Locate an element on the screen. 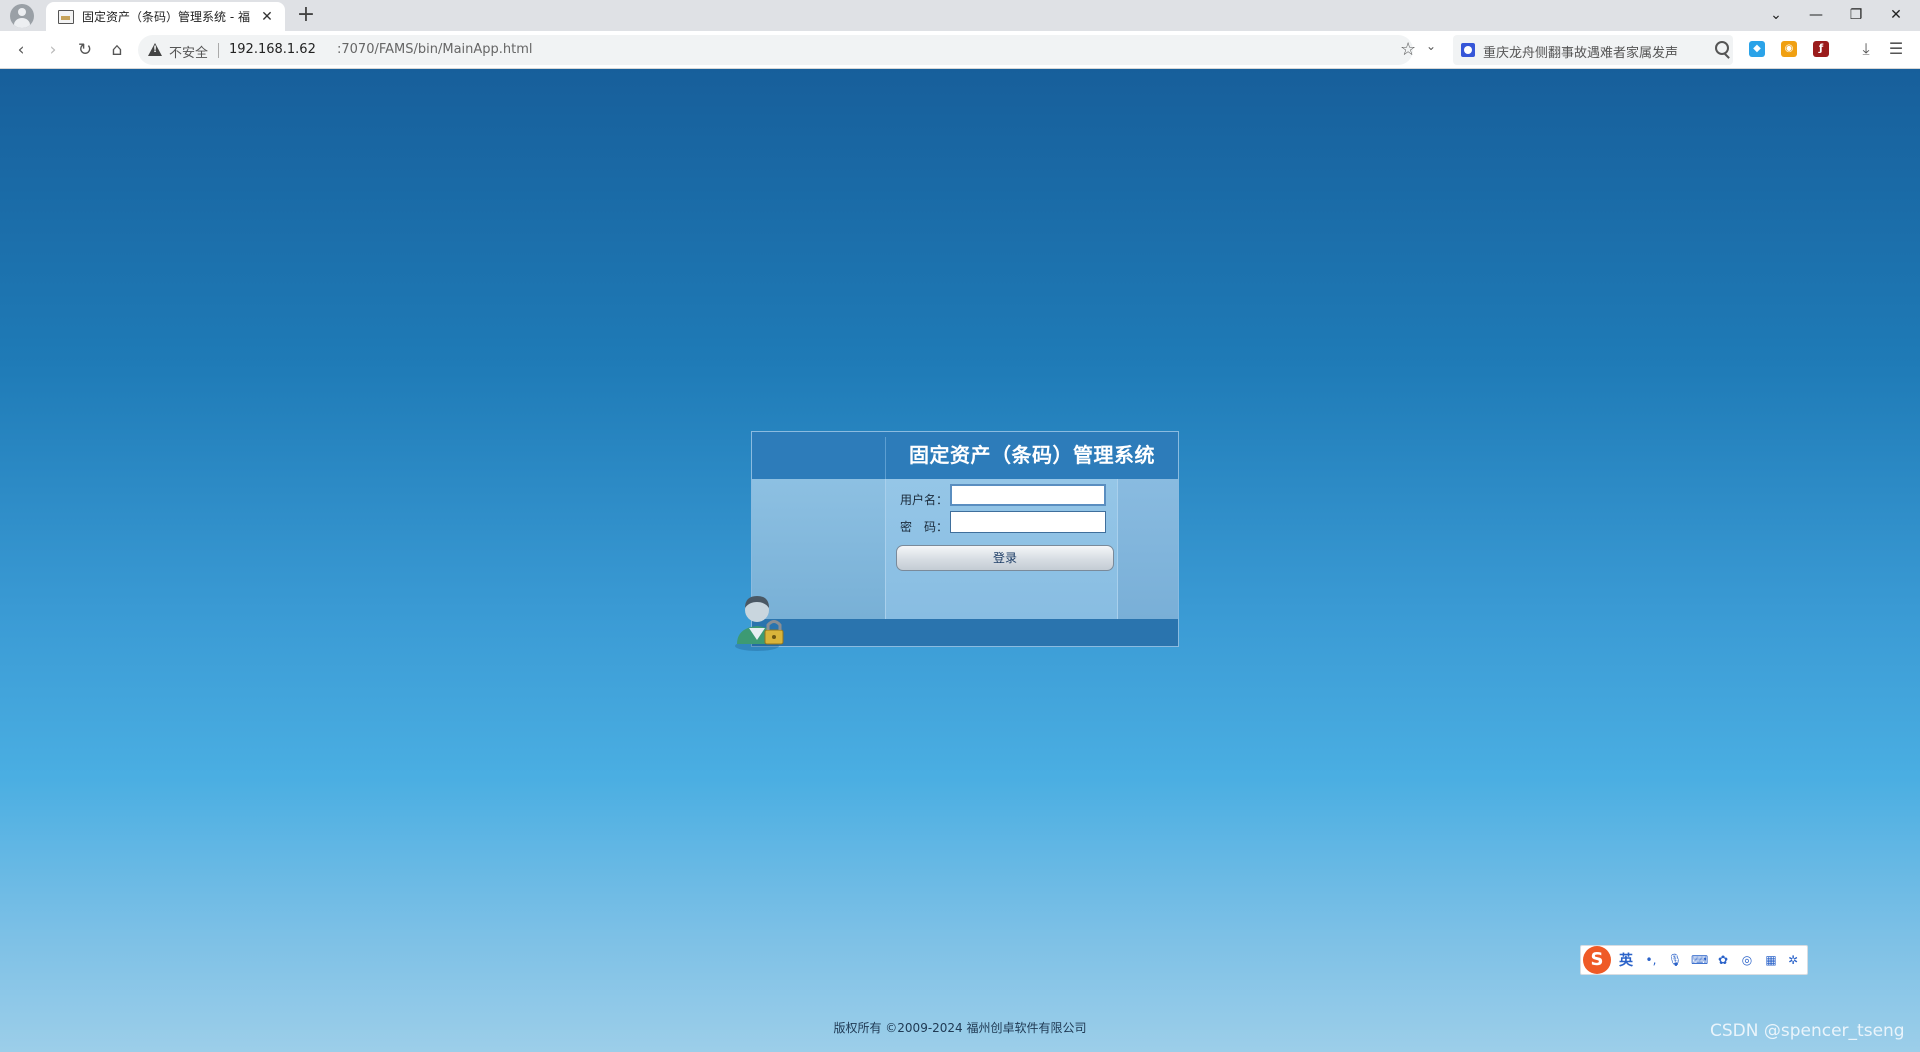 The image size is (1920, 1052). search-box: 重庆龙舟侧翻事故遇难者家属发声 is located at coordinates (1593, 50).